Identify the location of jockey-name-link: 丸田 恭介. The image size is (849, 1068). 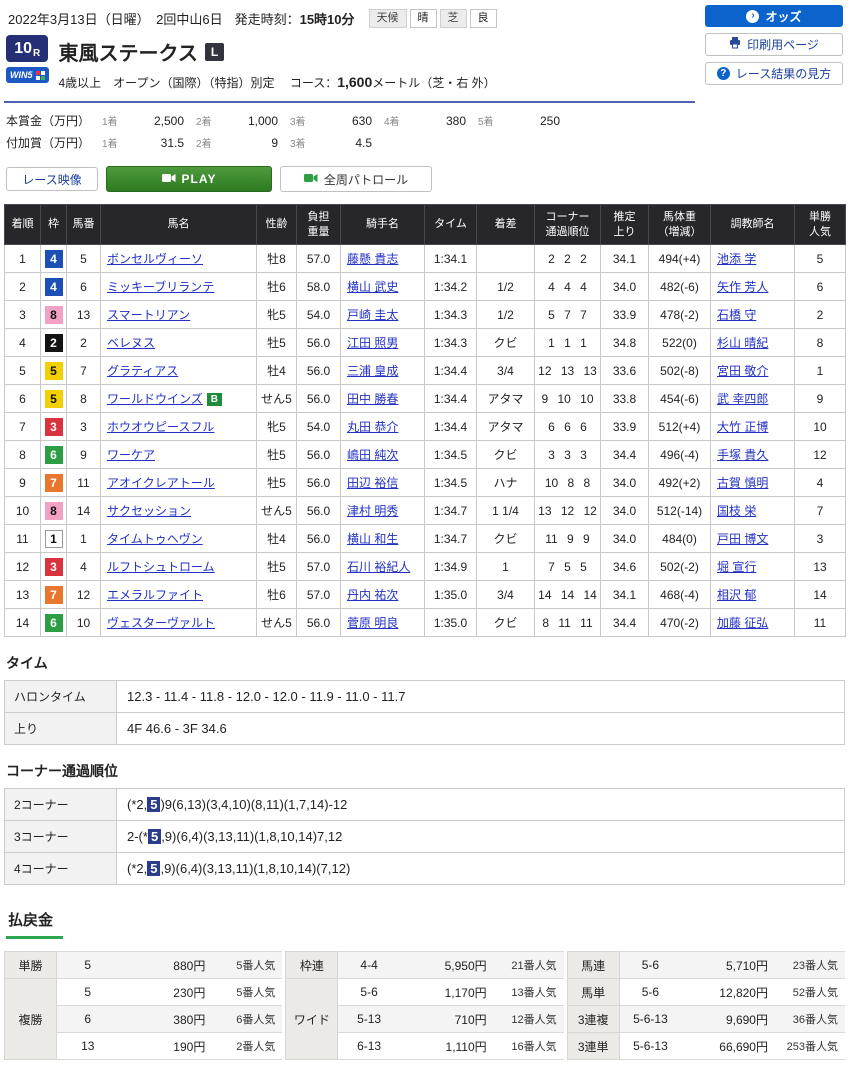
(372, 427).